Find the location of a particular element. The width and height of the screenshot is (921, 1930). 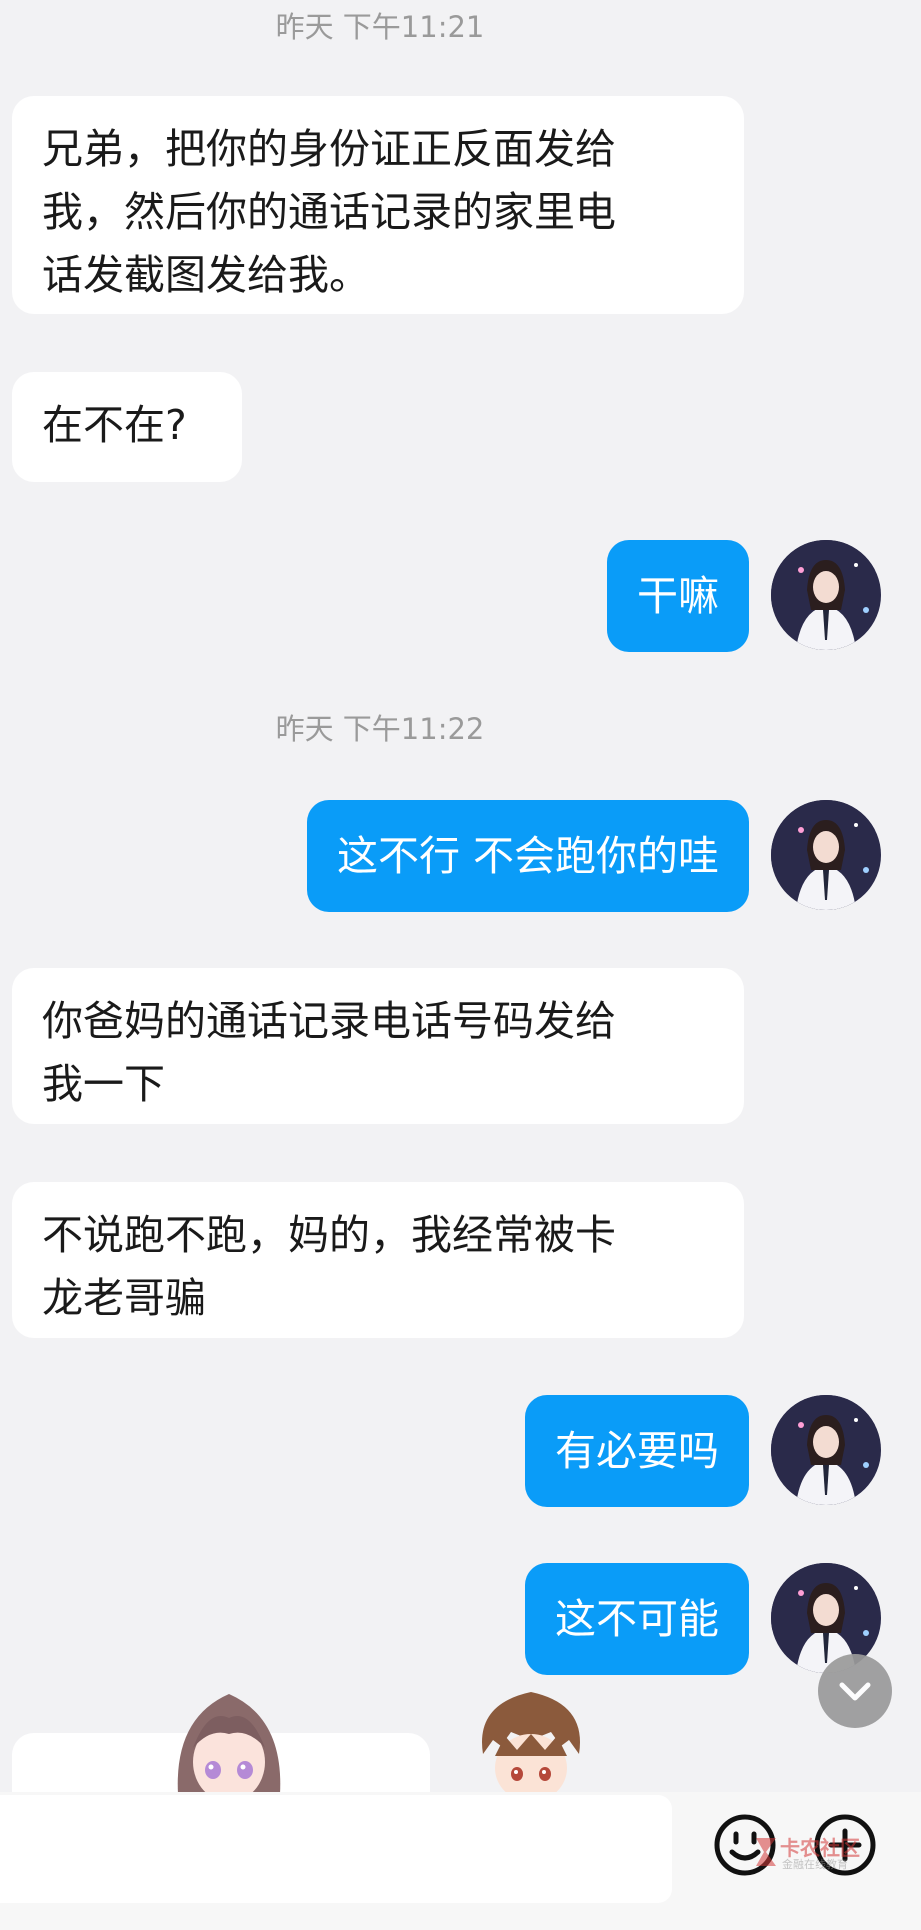

message-line: 不说跑不跑，妈的，我经常被卡 is located at coordinates (329, 1235).